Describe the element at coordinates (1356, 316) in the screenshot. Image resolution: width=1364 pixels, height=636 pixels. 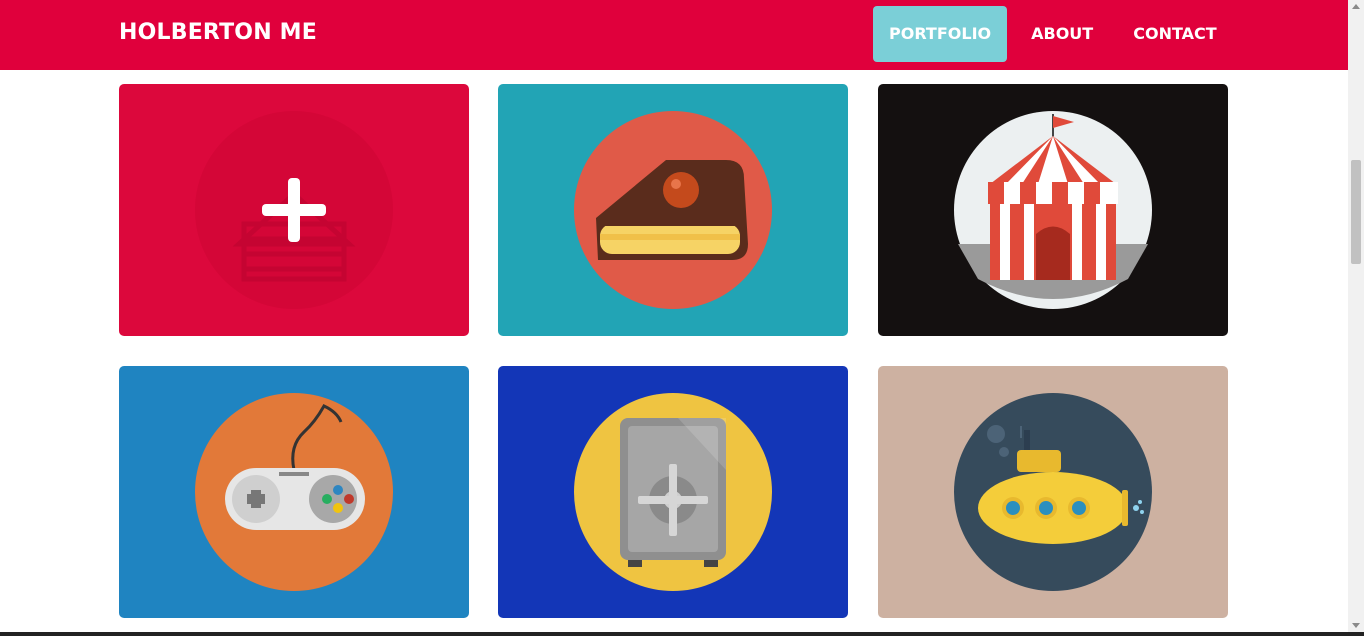
I see `page-scrollbar` at that location.